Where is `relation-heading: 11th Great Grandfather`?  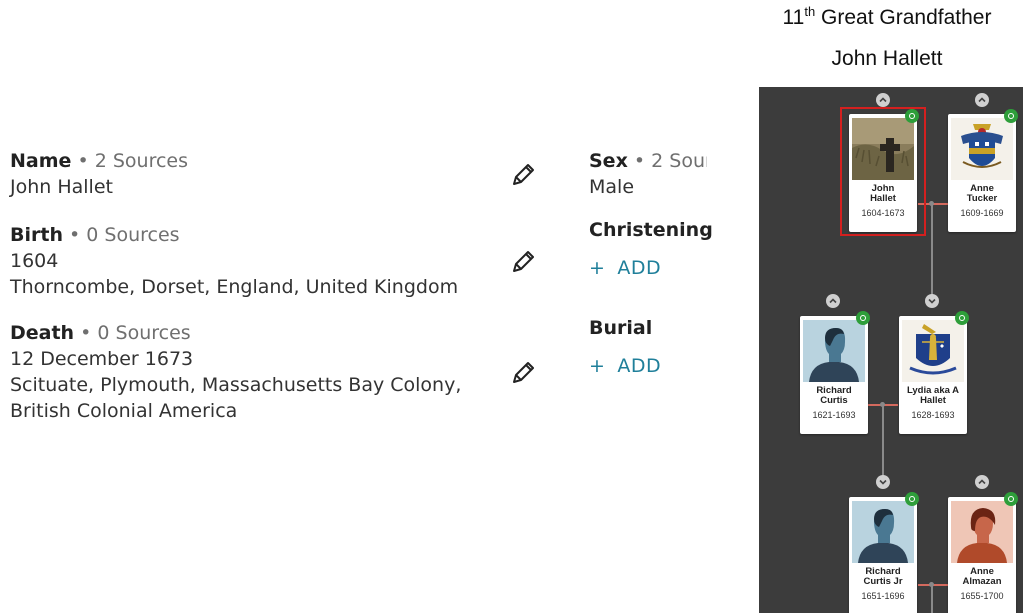 relation-heading: 11th Great Grandfather is located at coordinates (887, 17).